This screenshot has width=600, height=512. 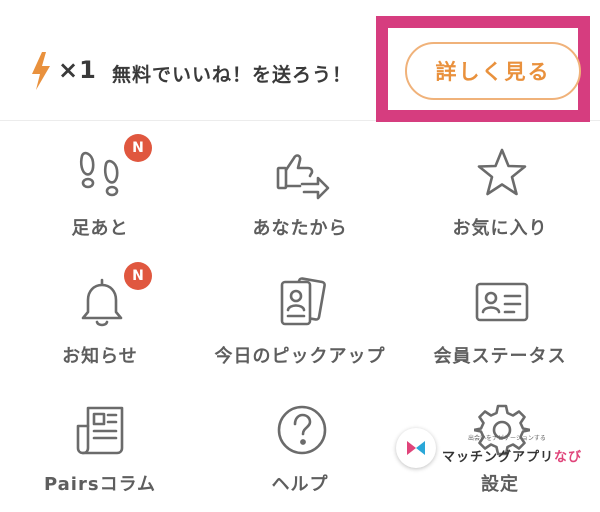 What do you see at coordinates (507, 438) in the screenshot?
I see `watermark-tagline: 出会いをナビゲーションする` at bounding box center [507, 438].